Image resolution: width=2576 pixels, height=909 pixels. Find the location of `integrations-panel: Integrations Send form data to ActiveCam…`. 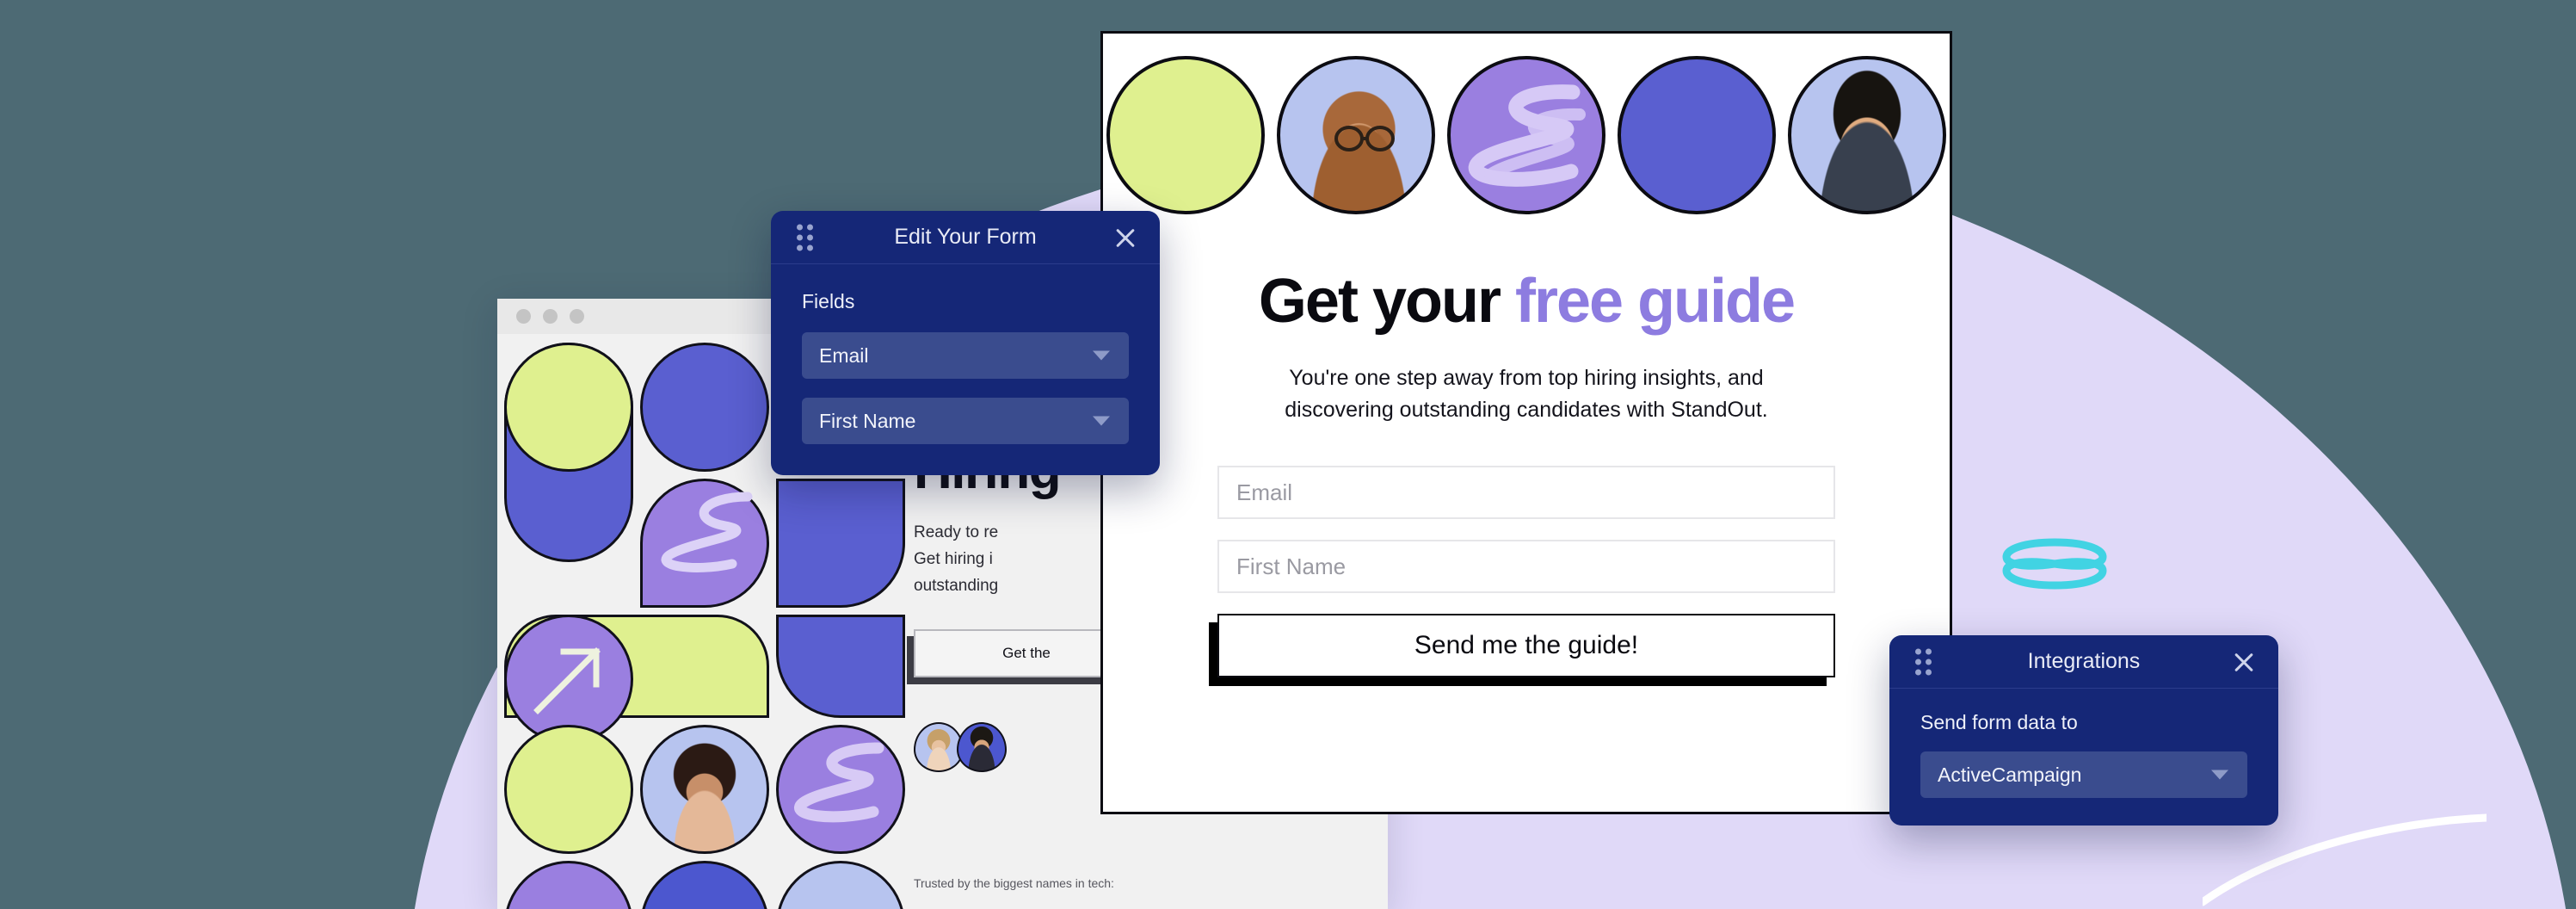

integrations-panel: Integrations Send form data to ActiveCam… is located at coordinates (2084, 731).